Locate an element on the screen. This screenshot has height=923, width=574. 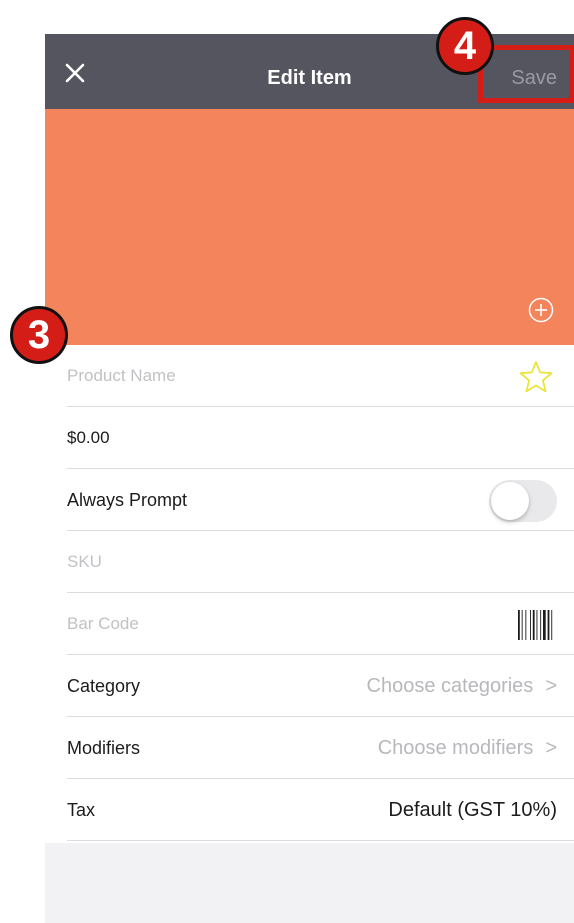
sku-input: SKU is located at coordinates (84, 562).